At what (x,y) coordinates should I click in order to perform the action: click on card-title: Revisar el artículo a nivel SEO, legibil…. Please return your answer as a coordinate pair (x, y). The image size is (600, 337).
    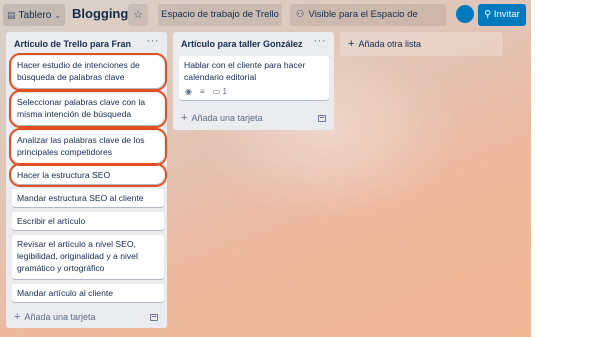
    Looking at the image, I should click on (77, 256).